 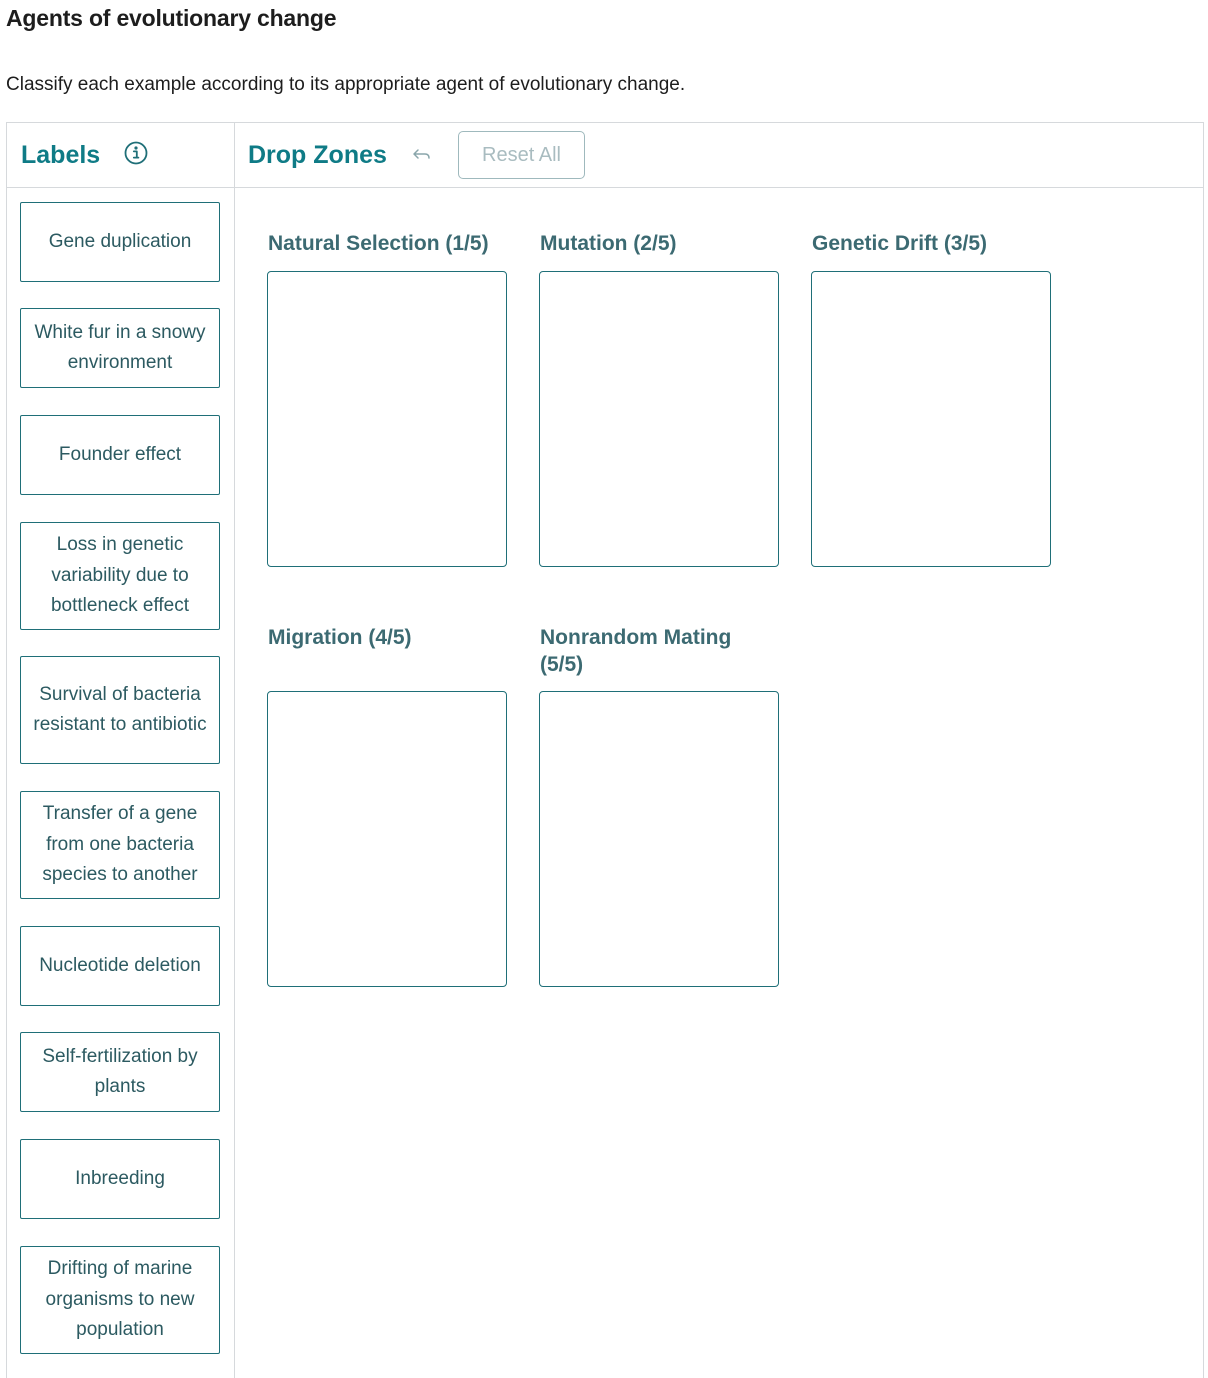 I want to click on drop-zone-mutation, so click(x=659, y=419).